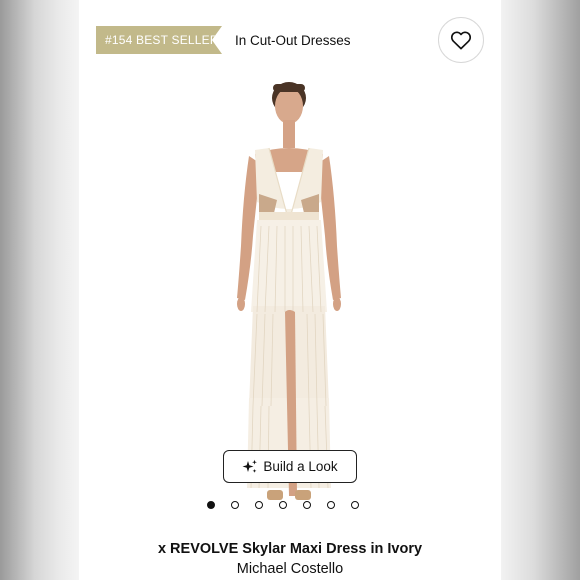  I want to click on product-title: x REVOLVE Skylar Maxi Dress in Ivory, so click(290, 549).